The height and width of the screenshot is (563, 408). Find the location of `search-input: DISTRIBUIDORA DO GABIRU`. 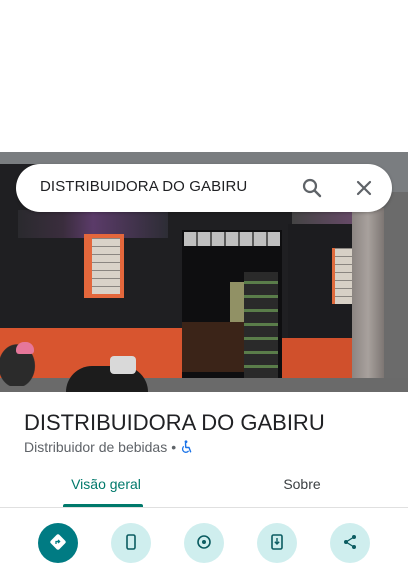

search-input: DISTRIBUIDORA DO GABIRU is located at coordinates (143, 186).